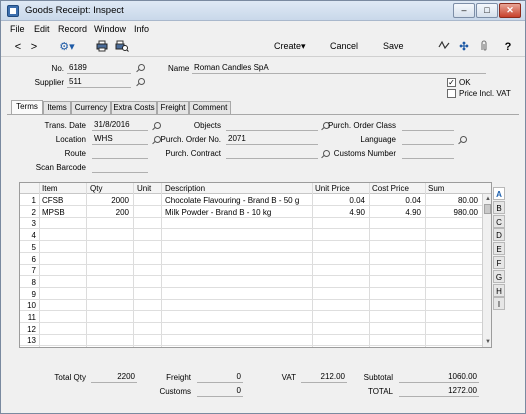 The height and width of the screenshot is (414, 526). What do you see at coordinates (102, 47) in the screenshot?
I see `print-icon` at bounding box center [102, 47].